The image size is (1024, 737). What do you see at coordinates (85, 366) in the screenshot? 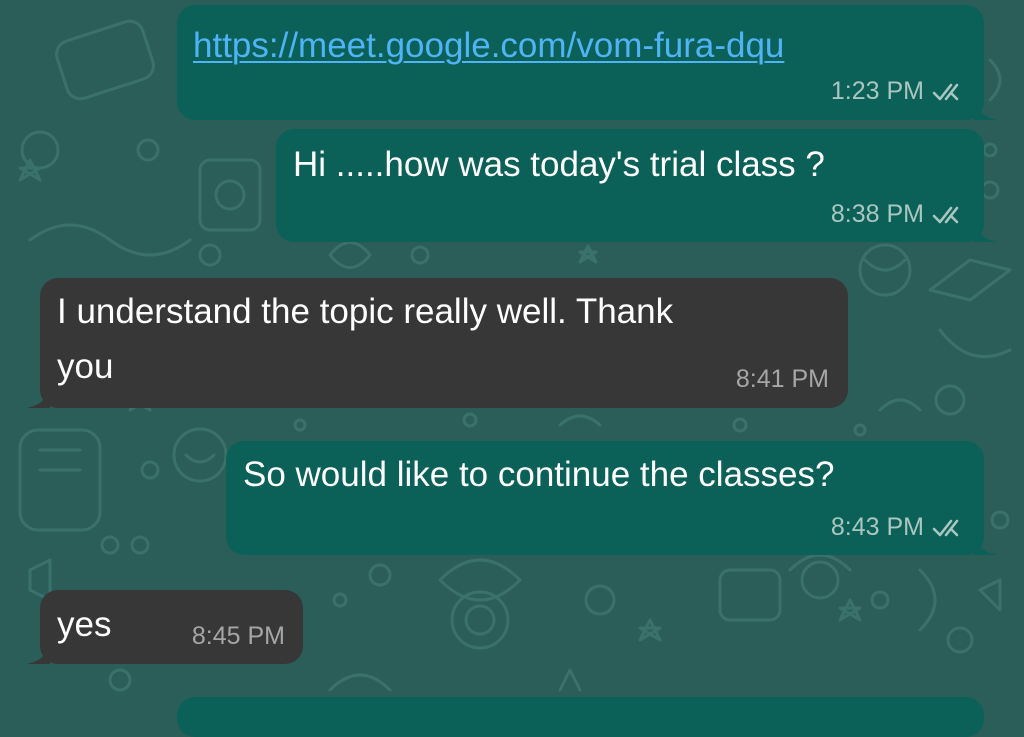
I see `message-text-line-2: you` at bounding box center [85, 366].